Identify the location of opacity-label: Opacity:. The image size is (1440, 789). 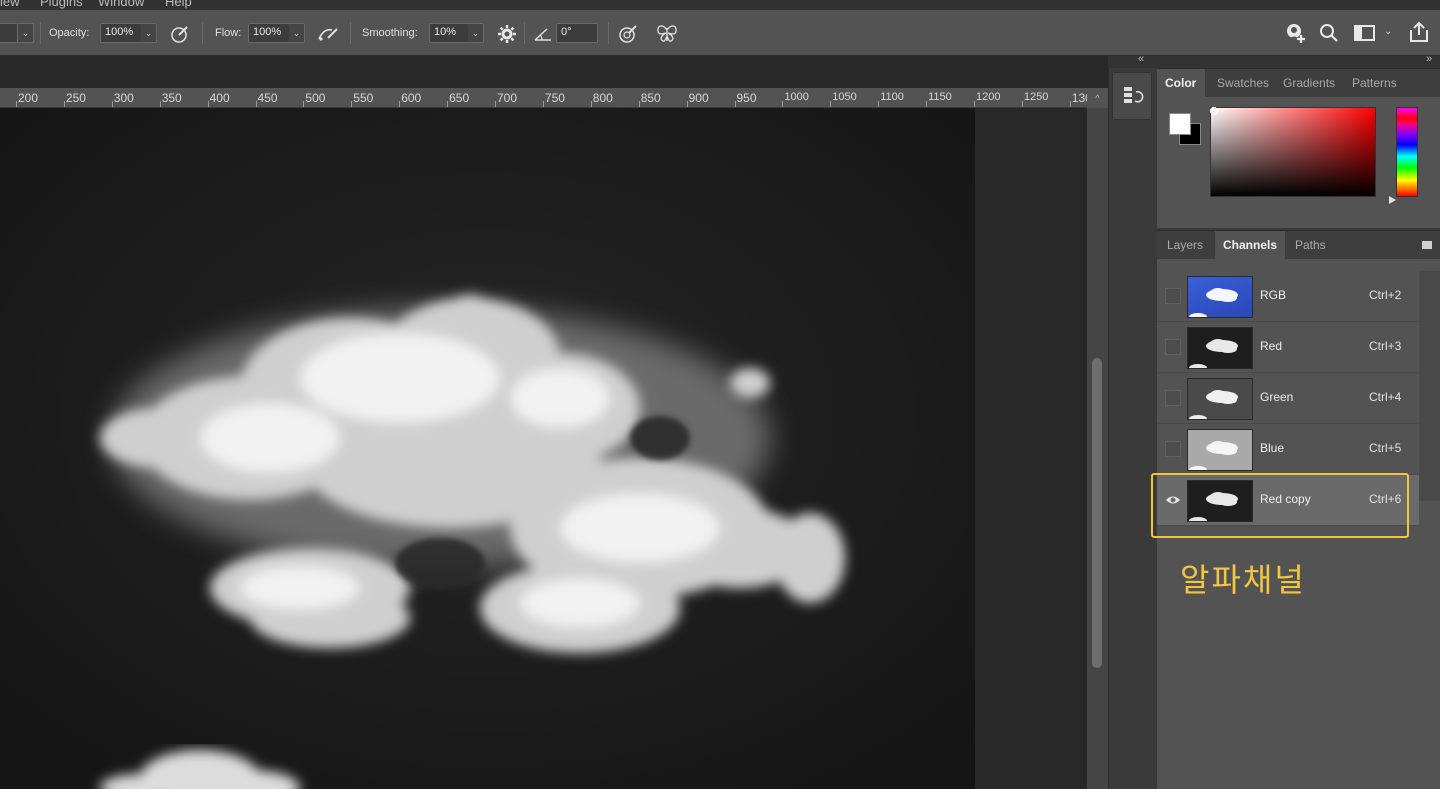
(69, 33).